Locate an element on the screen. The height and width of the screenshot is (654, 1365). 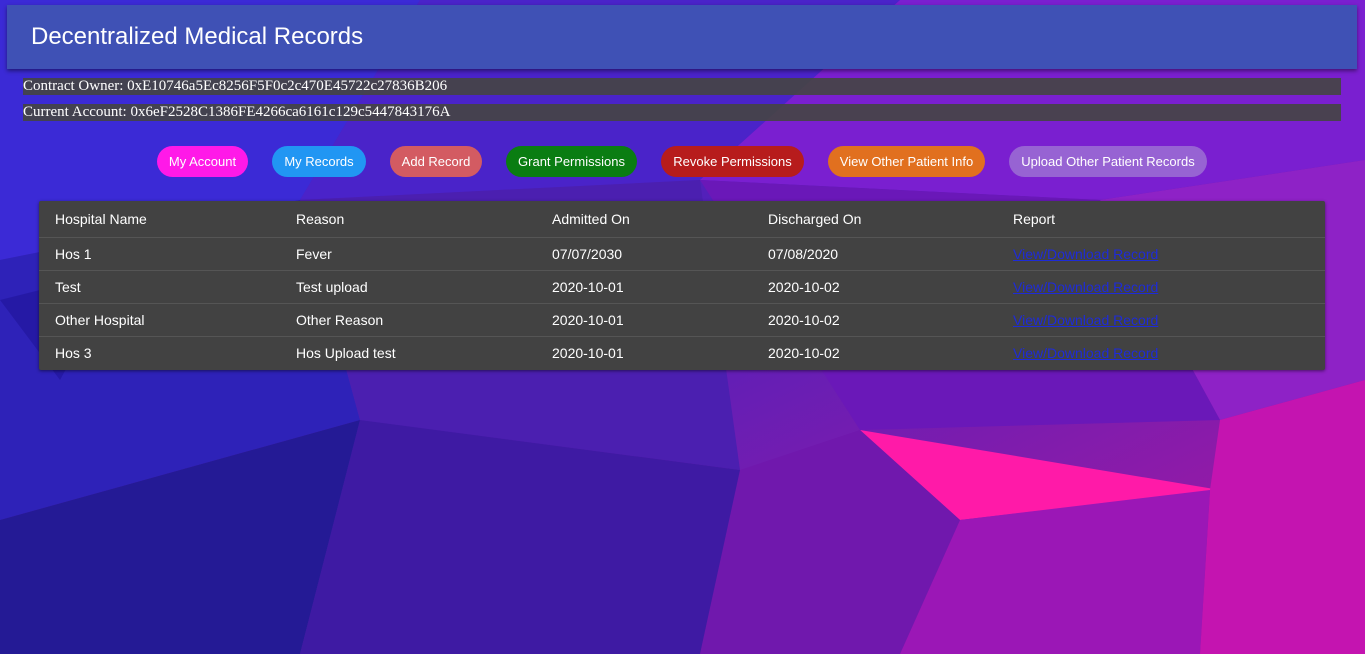
reason-cell: Other Reason is located at coordinates (408, 320).